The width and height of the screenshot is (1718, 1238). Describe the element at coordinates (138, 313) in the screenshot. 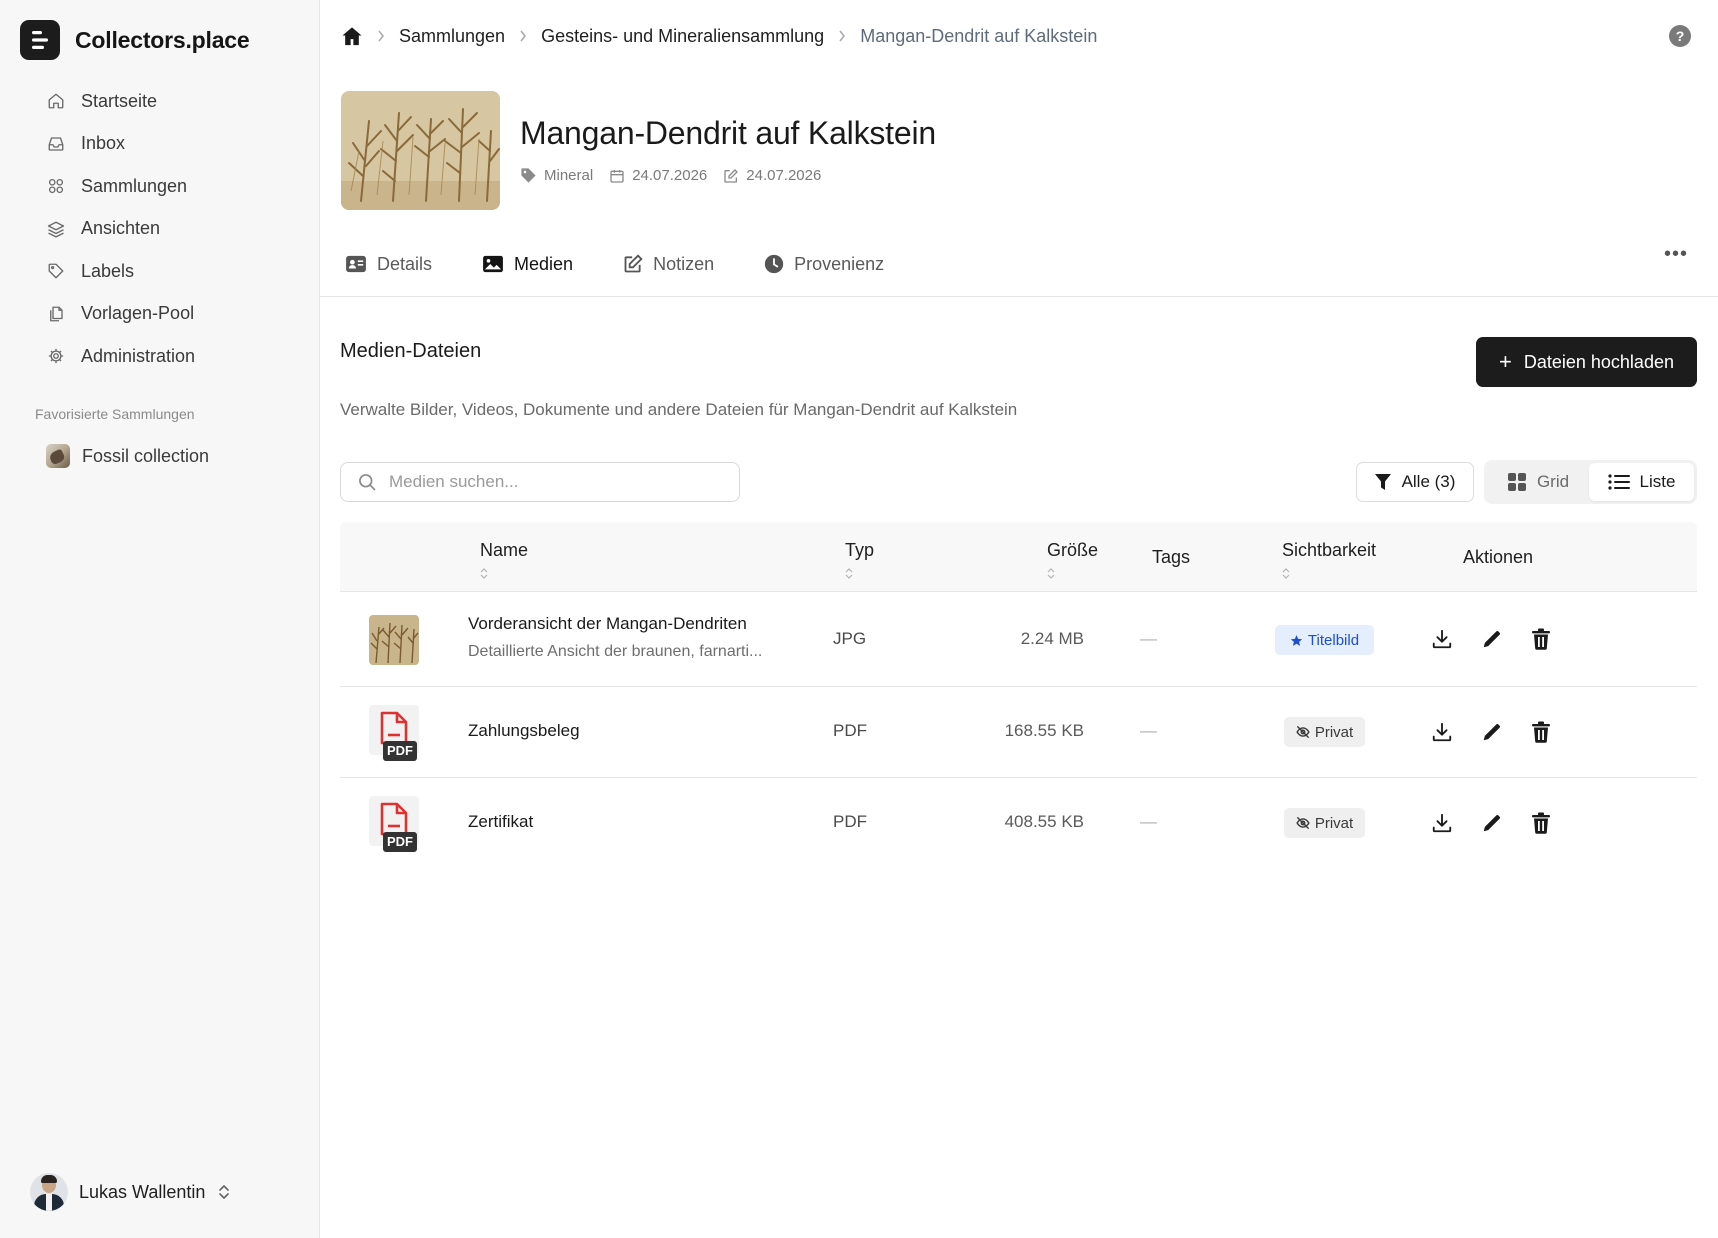

I see `sidebar-item-label: Vorlagen-Pool` at that location.